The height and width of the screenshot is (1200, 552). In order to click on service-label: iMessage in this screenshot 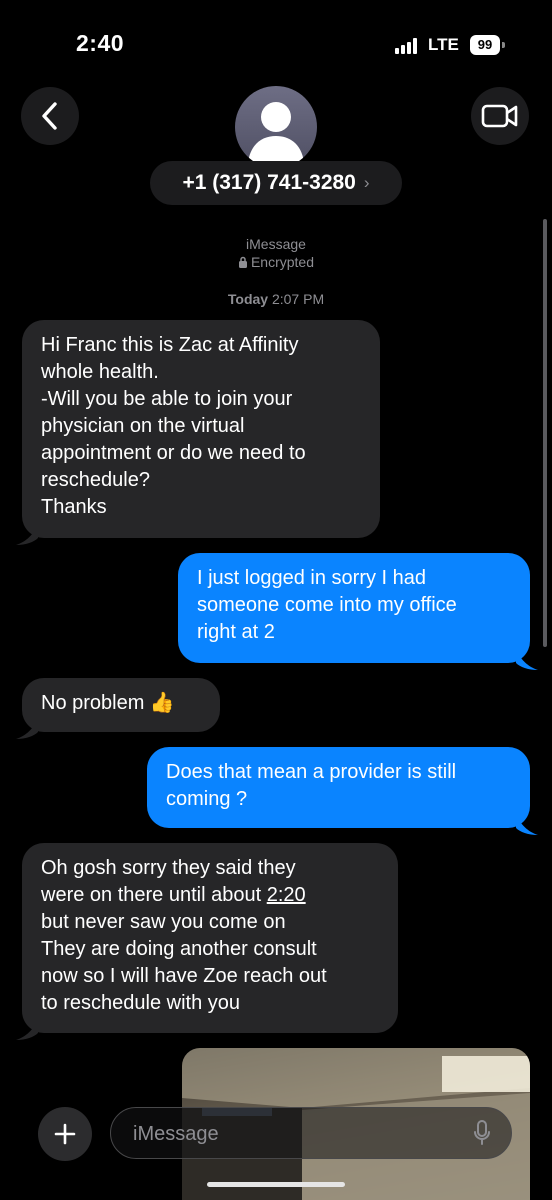, I will do `click(276, 244)`.